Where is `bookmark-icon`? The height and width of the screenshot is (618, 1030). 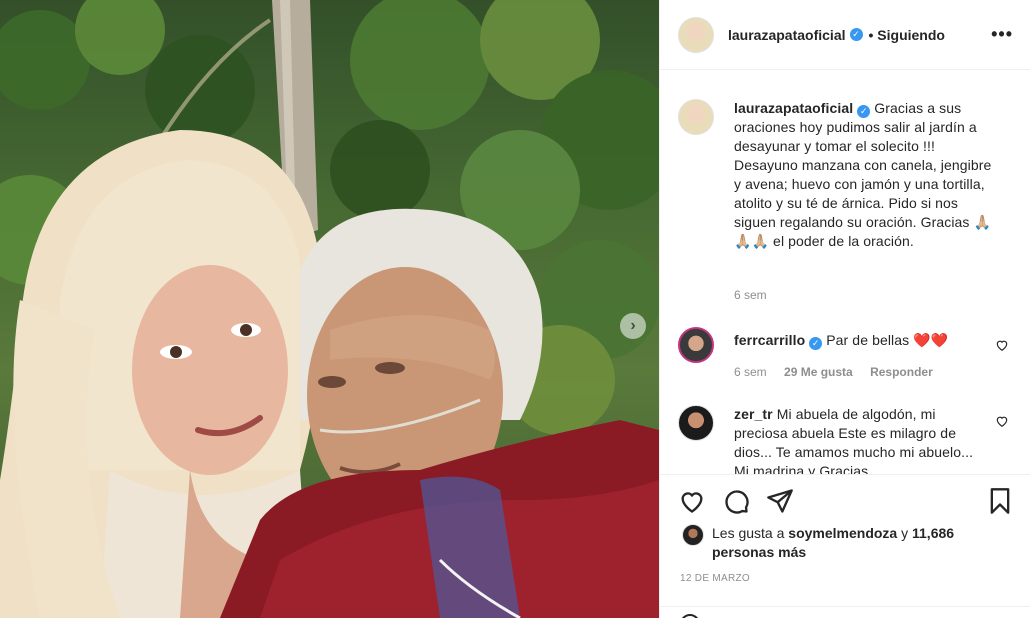
bookmark-icon is located at coordinates (1000, 501).